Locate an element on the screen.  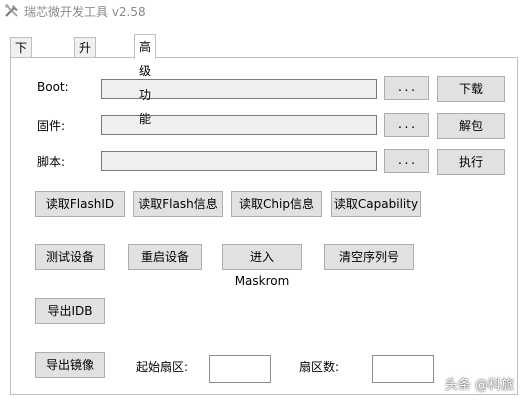
watermark: 头条 @科旅 is located at coordinates (479, 385).